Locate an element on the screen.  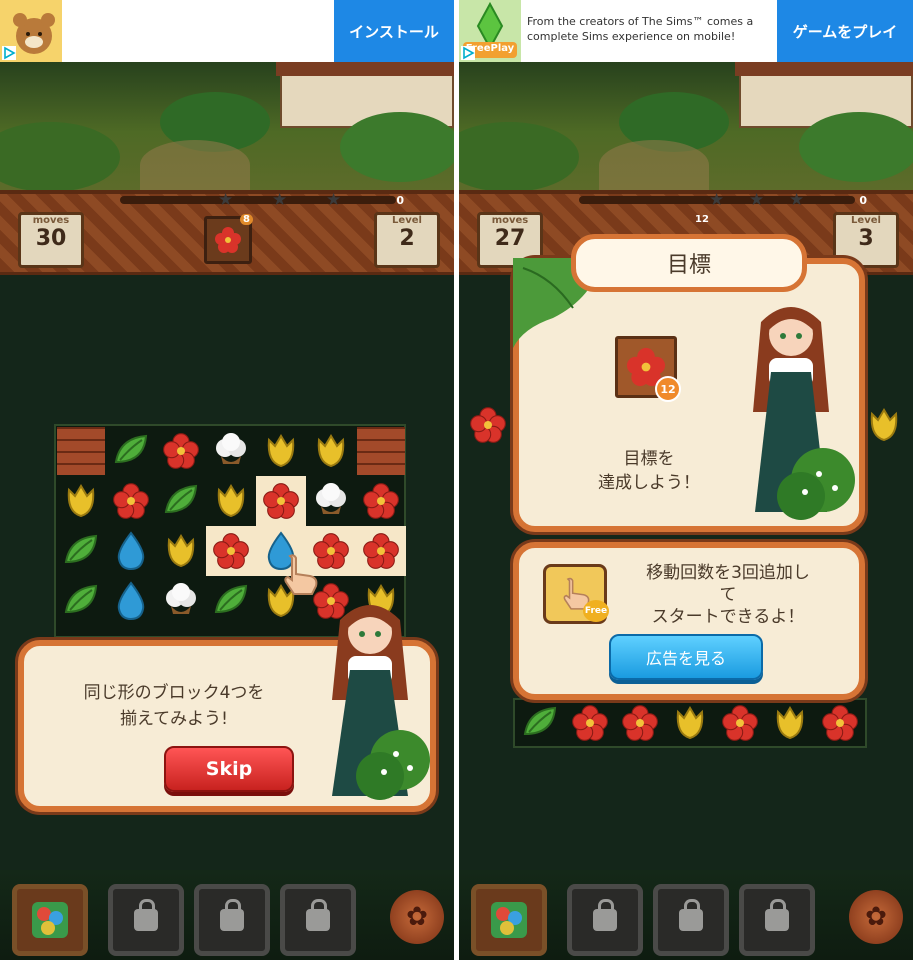
goal-count-badge: 12 is located at coordinates (668, 389).